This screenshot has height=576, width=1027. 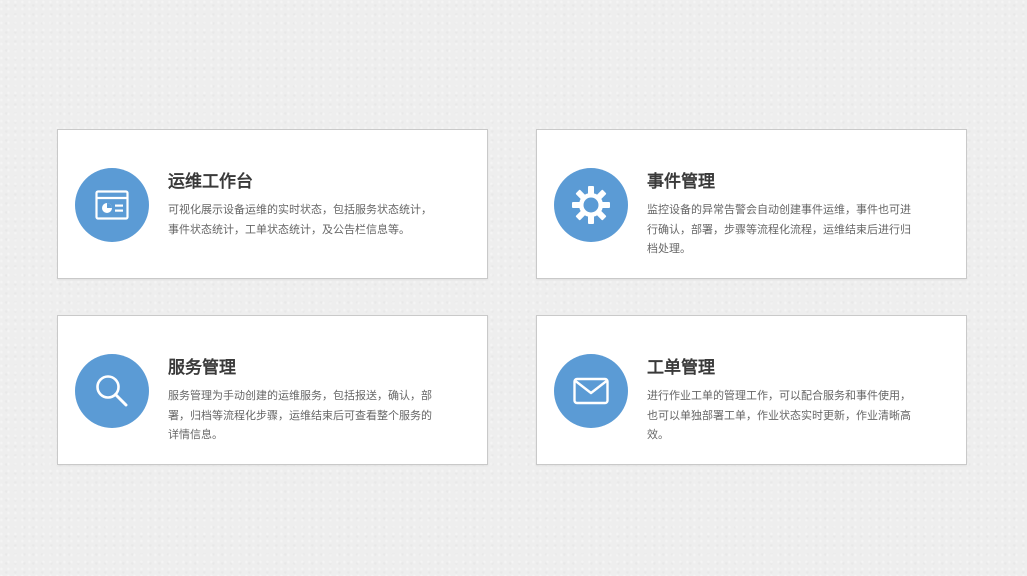 I want to click on card-title: 运维工作台, so click(x=210, y=182).